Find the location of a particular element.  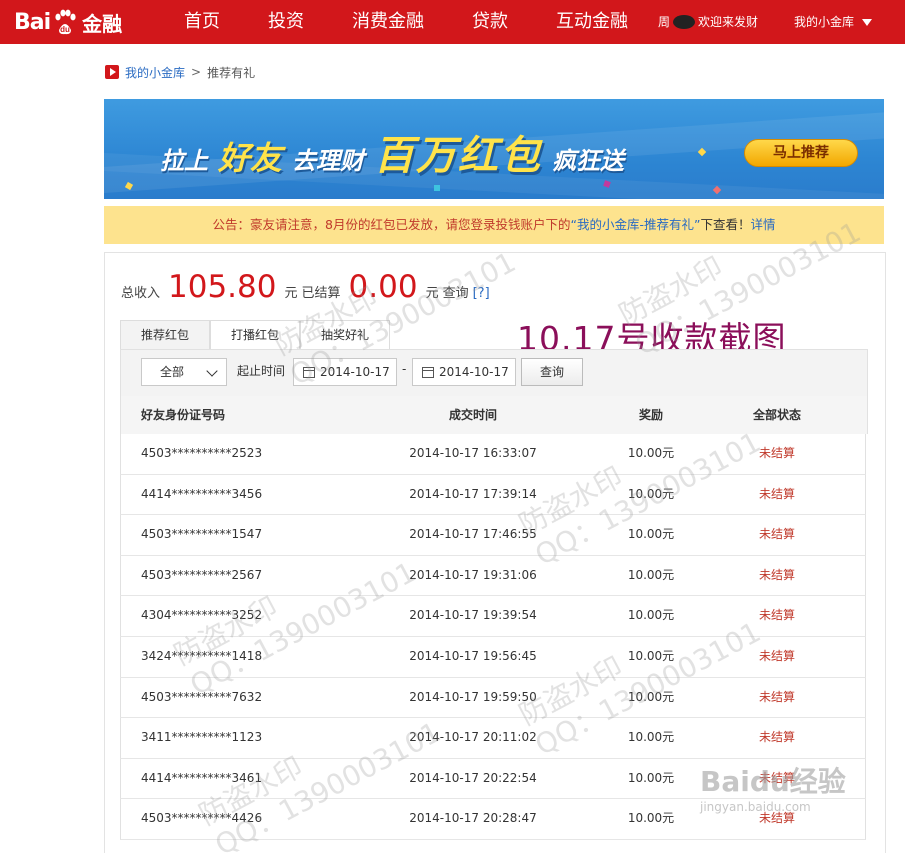

table-header: 好友身份证号码 成交时间 奖励 全部状态 is located at coordinates (494, 415).